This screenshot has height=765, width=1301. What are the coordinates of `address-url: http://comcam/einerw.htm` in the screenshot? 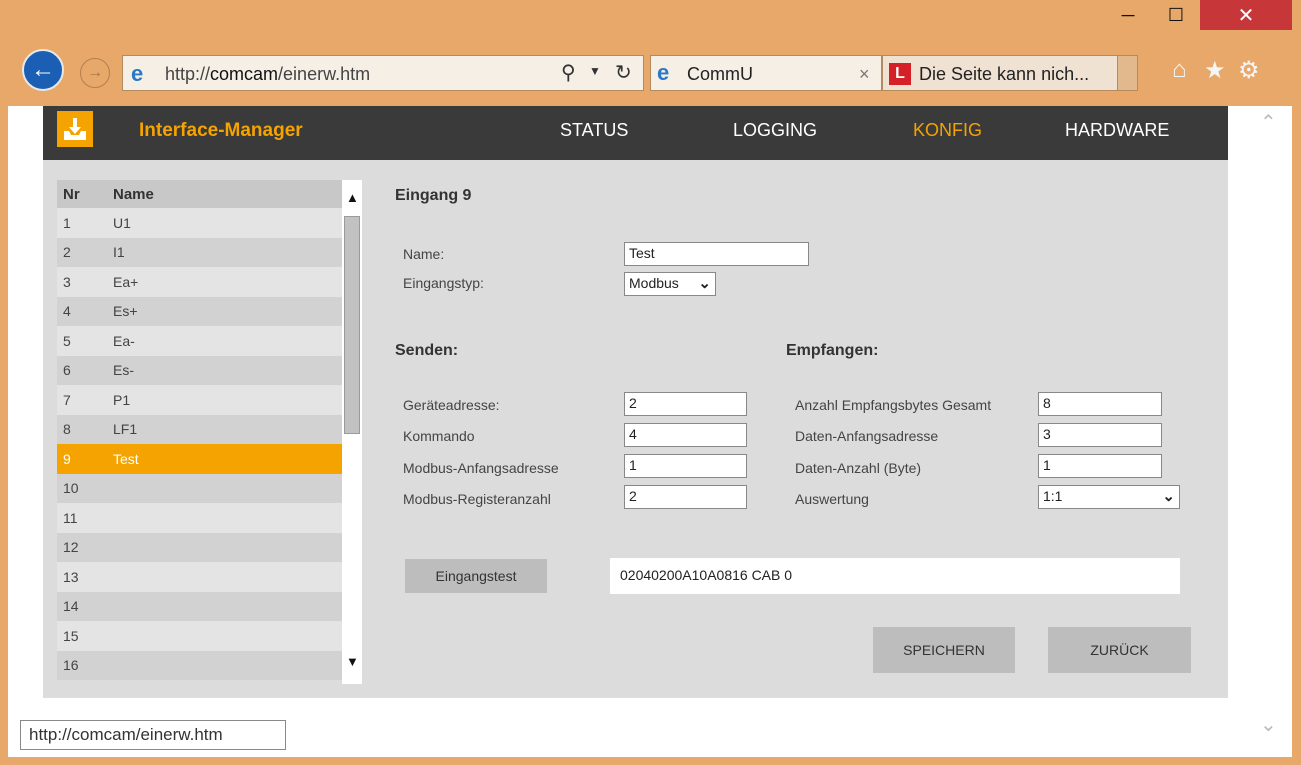 It's located at (267, 74).